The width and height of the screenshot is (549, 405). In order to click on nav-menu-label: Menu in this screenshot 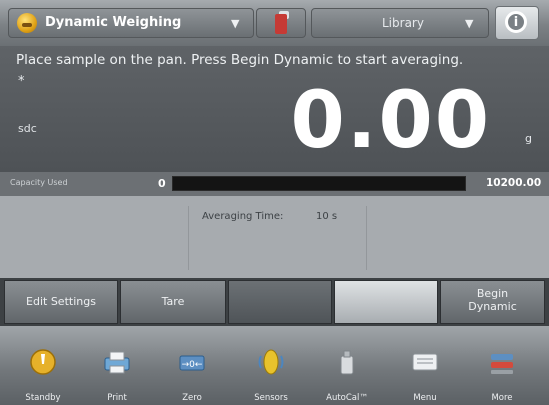, I will do `click(425, 398)`.